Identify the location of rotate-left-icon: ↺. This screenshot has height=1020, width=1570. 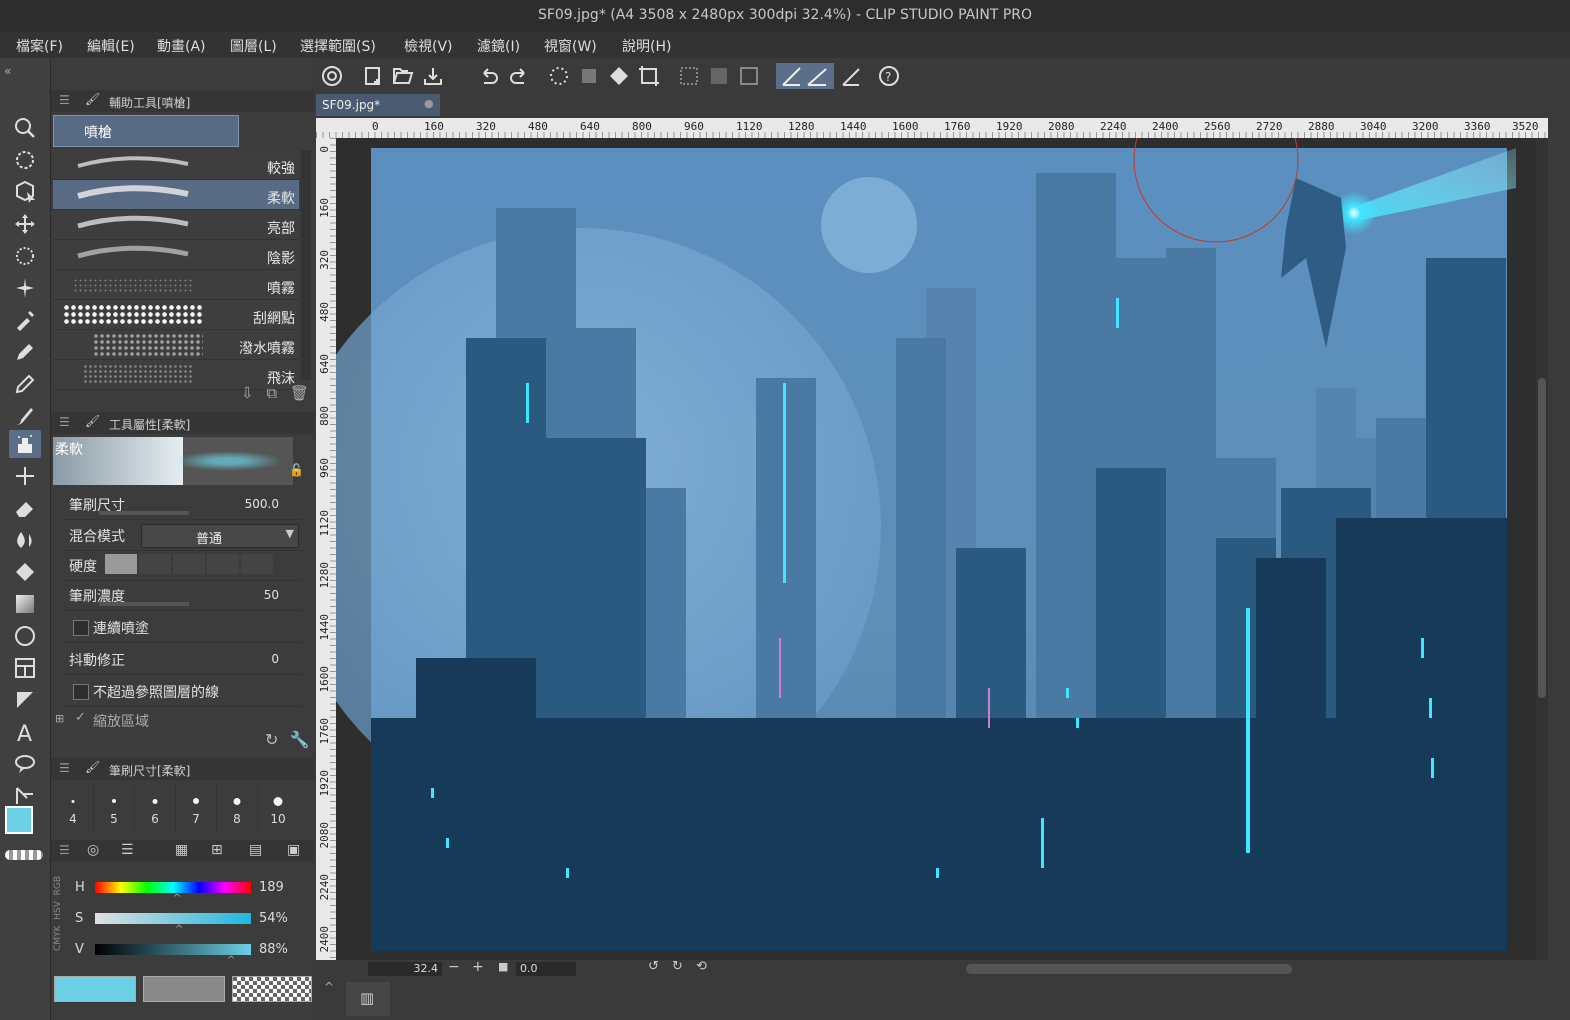
(653, 966).